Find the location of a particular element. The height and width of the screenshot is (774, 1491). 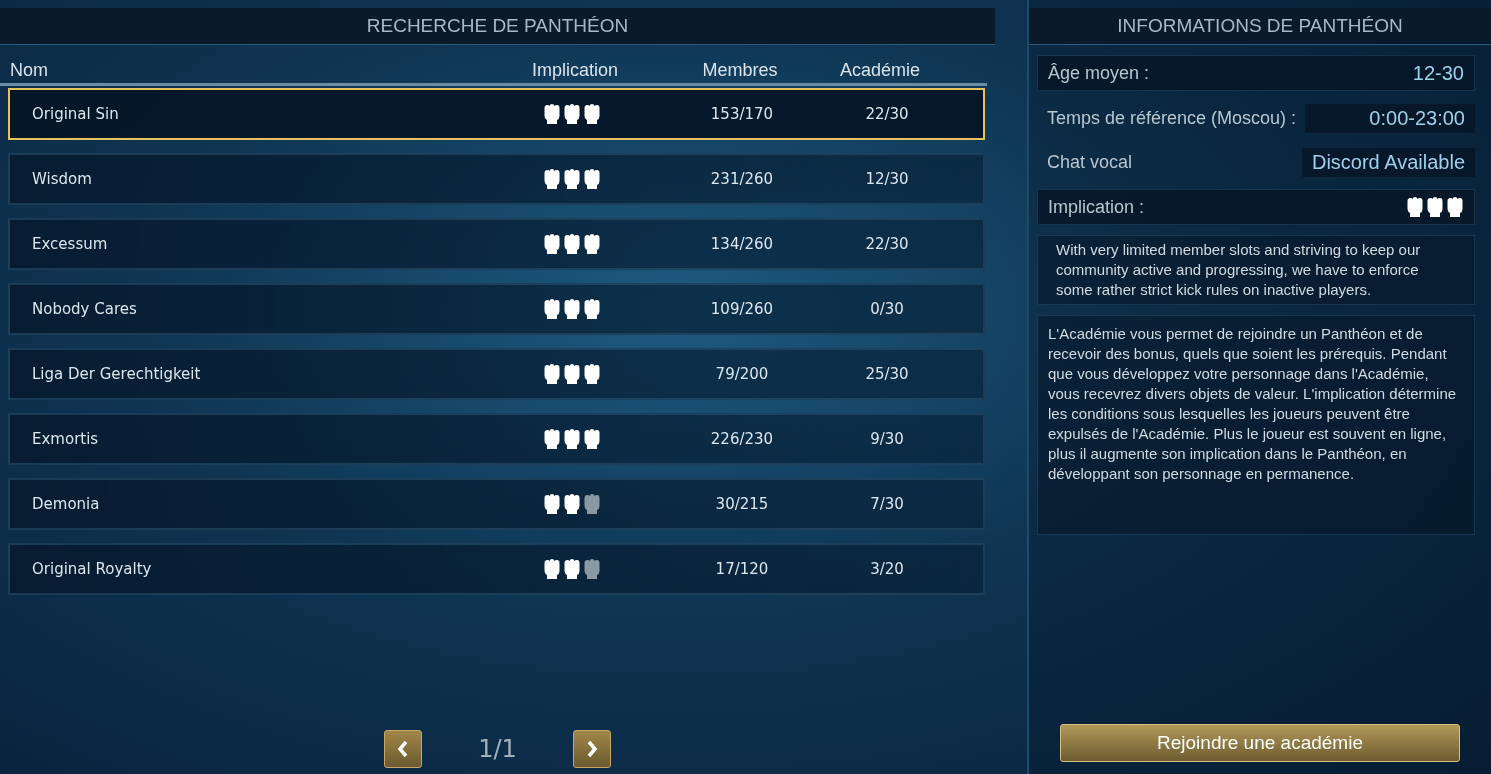

pantheon-row: Exmortis 226/230 9/30 is located at coordinates (496, 439).